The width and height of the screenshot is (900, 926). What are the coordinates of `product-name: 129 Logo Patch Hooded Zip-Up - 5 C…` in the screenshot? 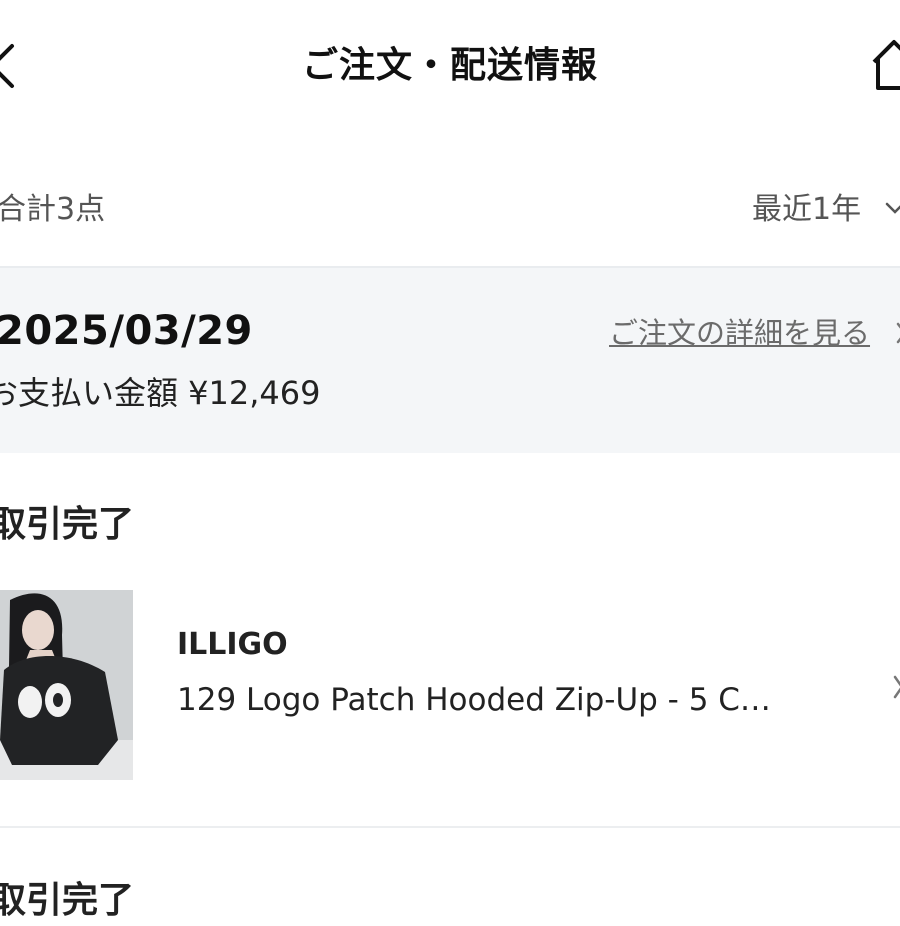 It's located at (507, 700).